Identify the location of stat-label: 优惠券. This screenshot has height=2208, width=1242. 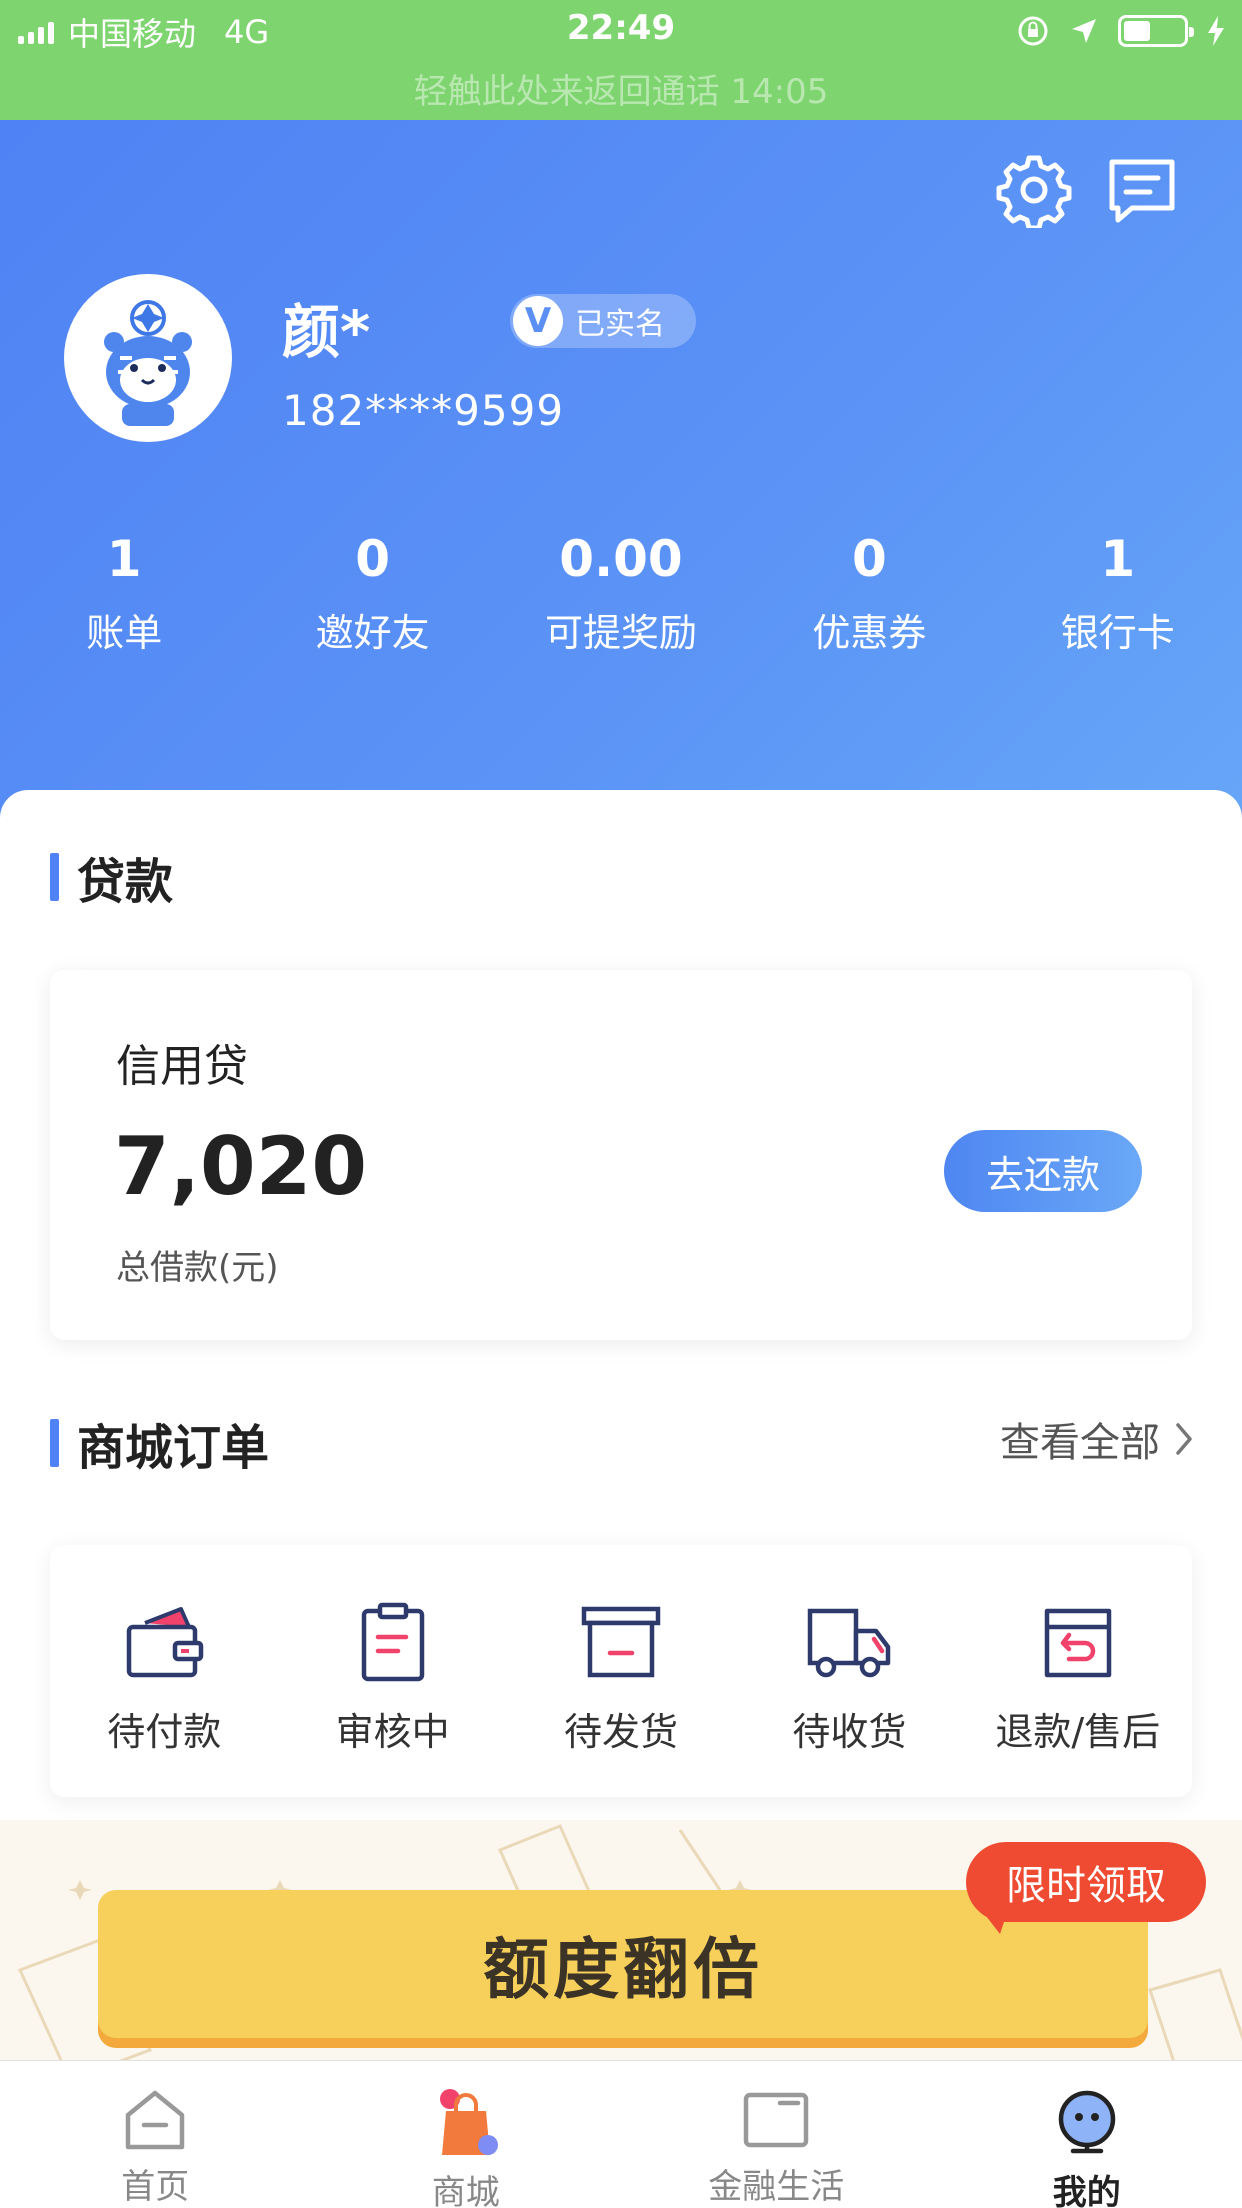
(869, 633).